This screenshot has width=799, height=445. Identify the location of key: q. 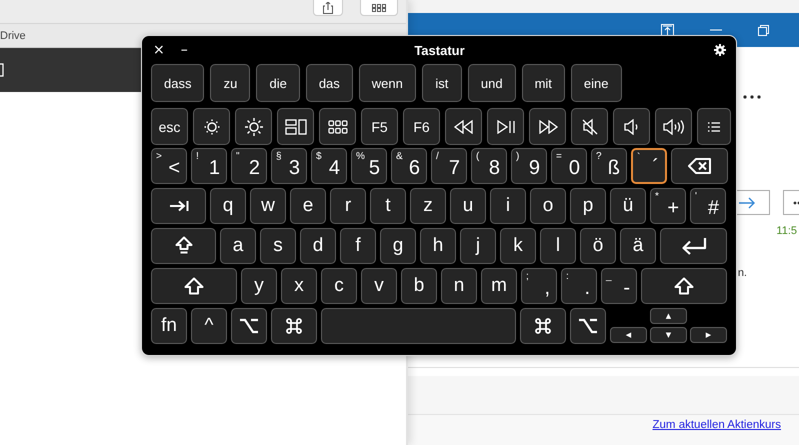
(228, 206).